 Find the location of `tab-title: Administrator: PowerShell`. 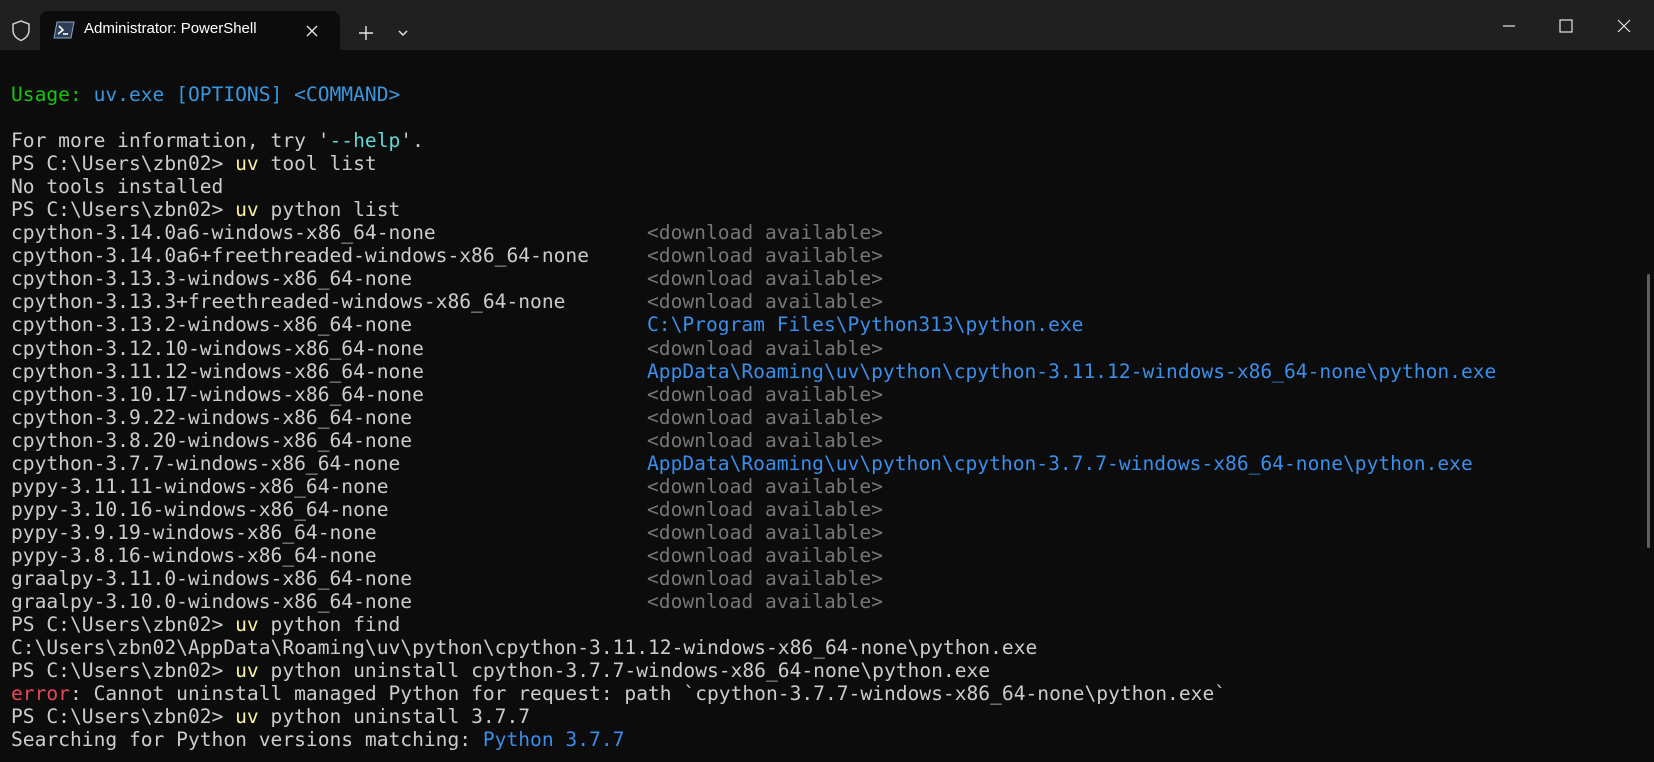

tab-title: Administrator: PowerShell is located at coordinates (170, 28).